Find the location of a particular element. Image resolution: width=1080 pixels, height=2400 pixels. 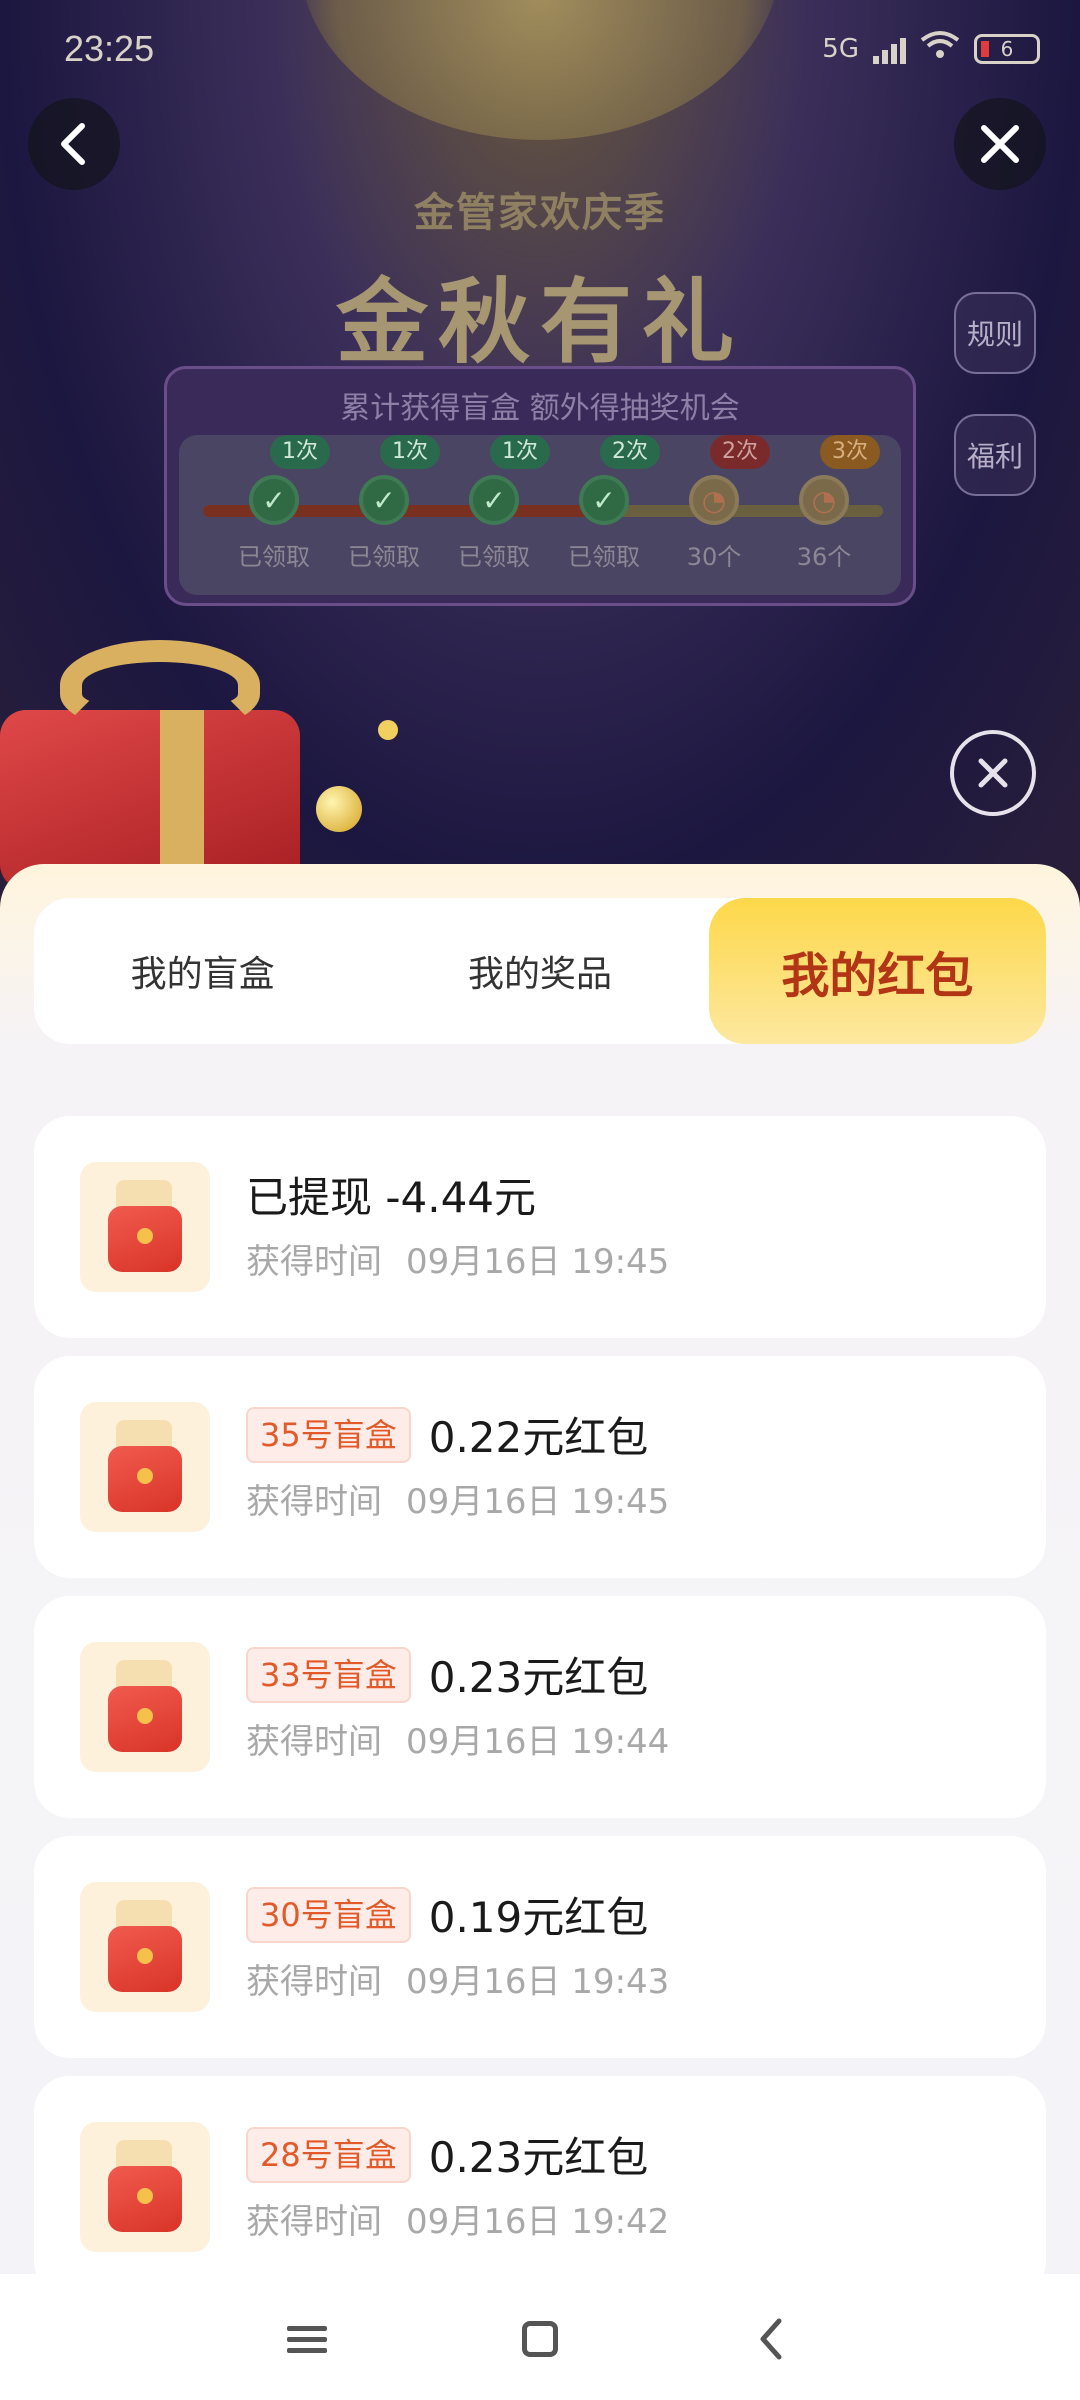

record-time-row: 获得时间 09月16日 19:43 is located at coordinates (457, 1978).